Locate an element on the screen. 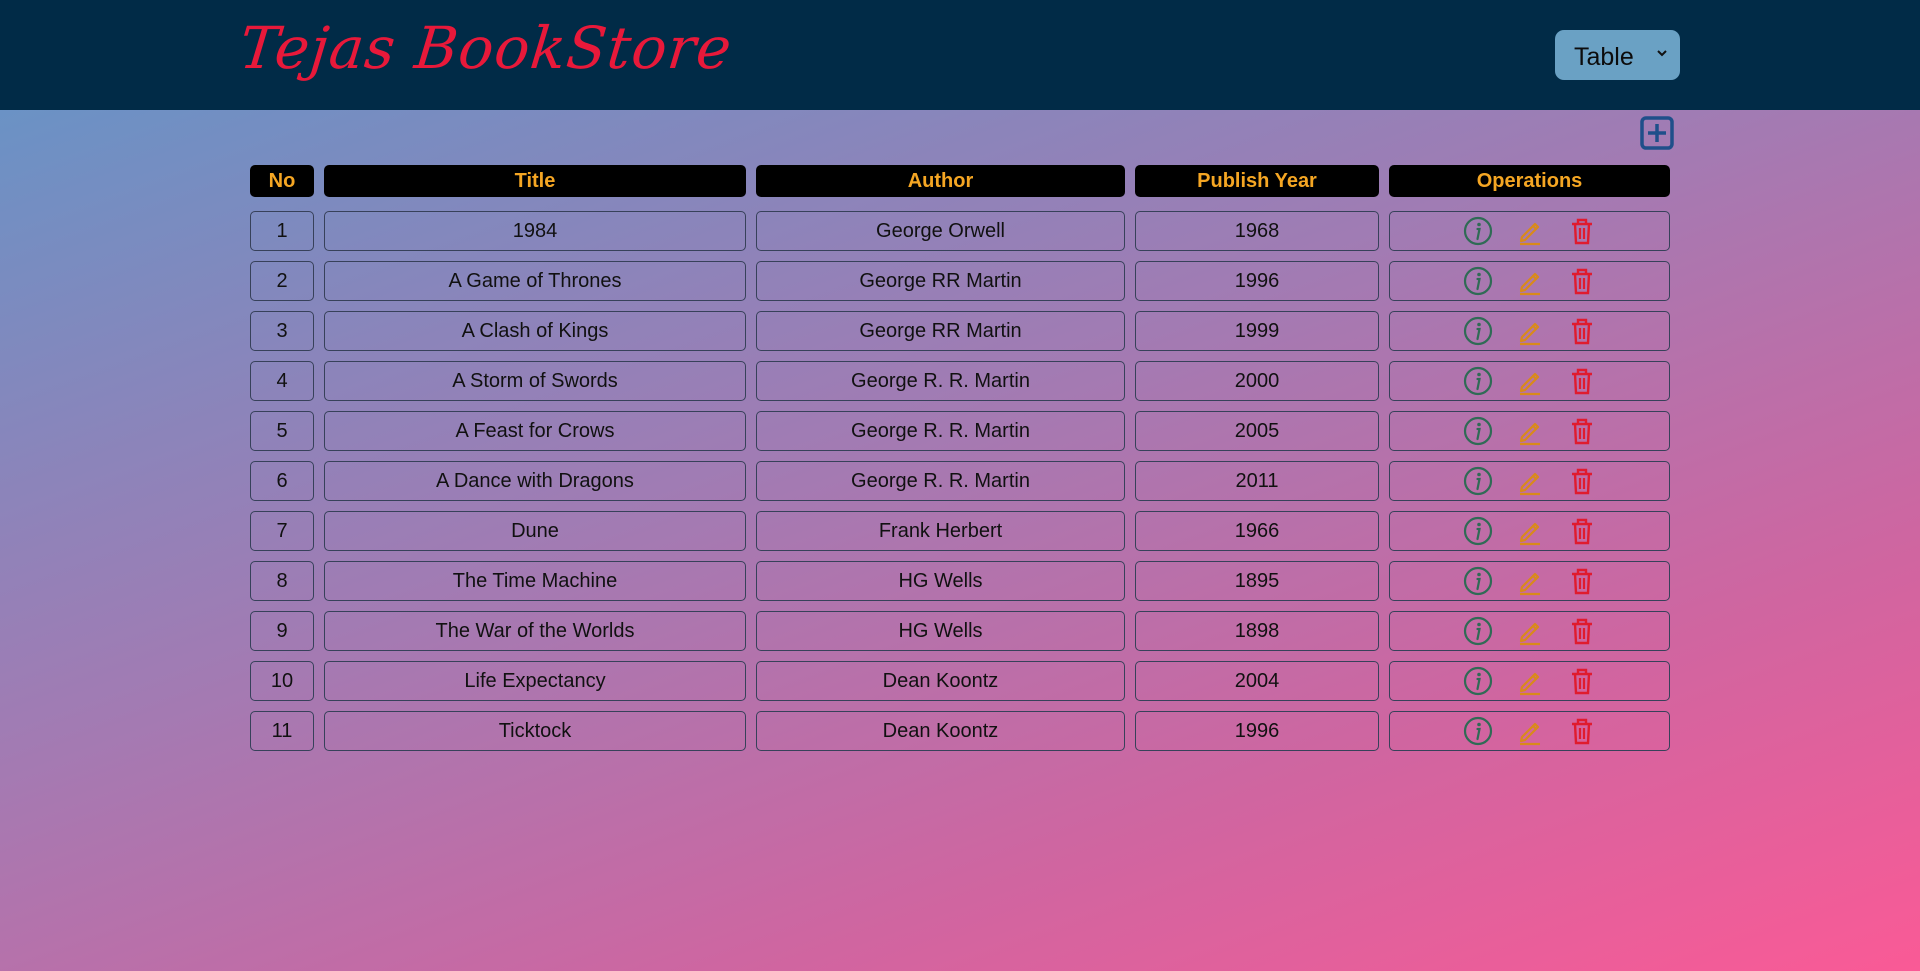 The width and height of the screenshot is (1920, 971). cell-title: Ticktock is located at coordinates (535, 731).